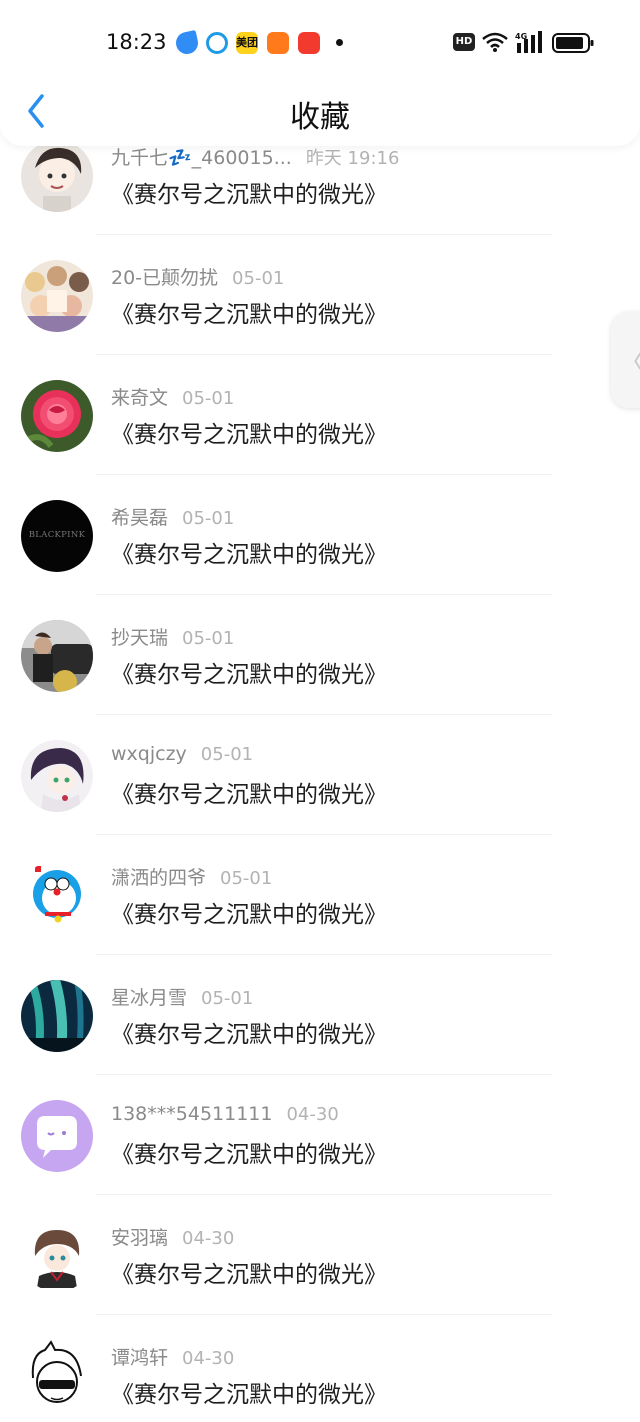  What do you see at coordinates (573, 43) in the screenshot?
I see `battery-icon` at bounding box center [573, 43].